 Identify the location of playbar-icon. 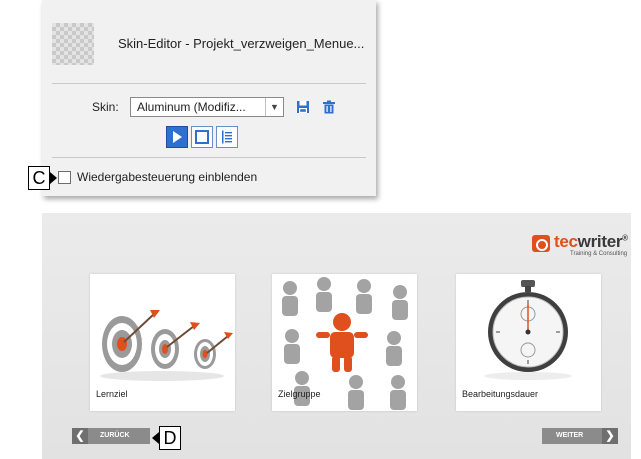
(177, 137).